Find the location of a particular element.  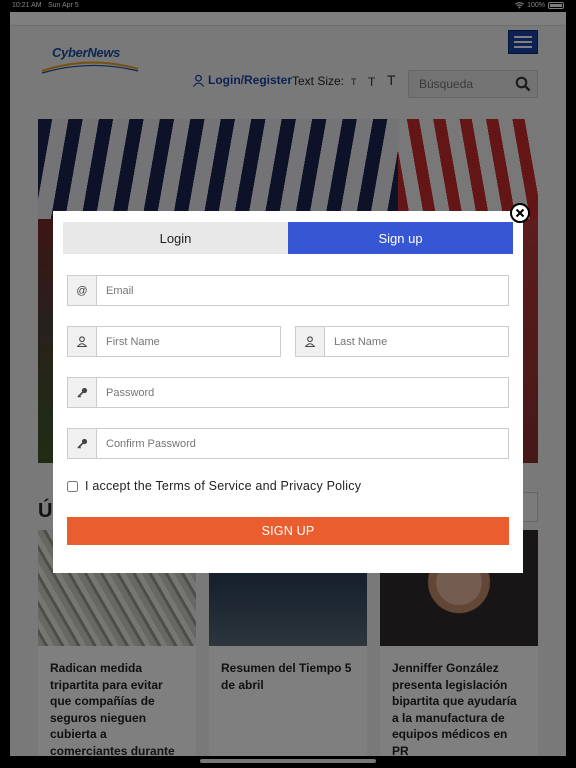

password-input is located at coordinates (302, 392).